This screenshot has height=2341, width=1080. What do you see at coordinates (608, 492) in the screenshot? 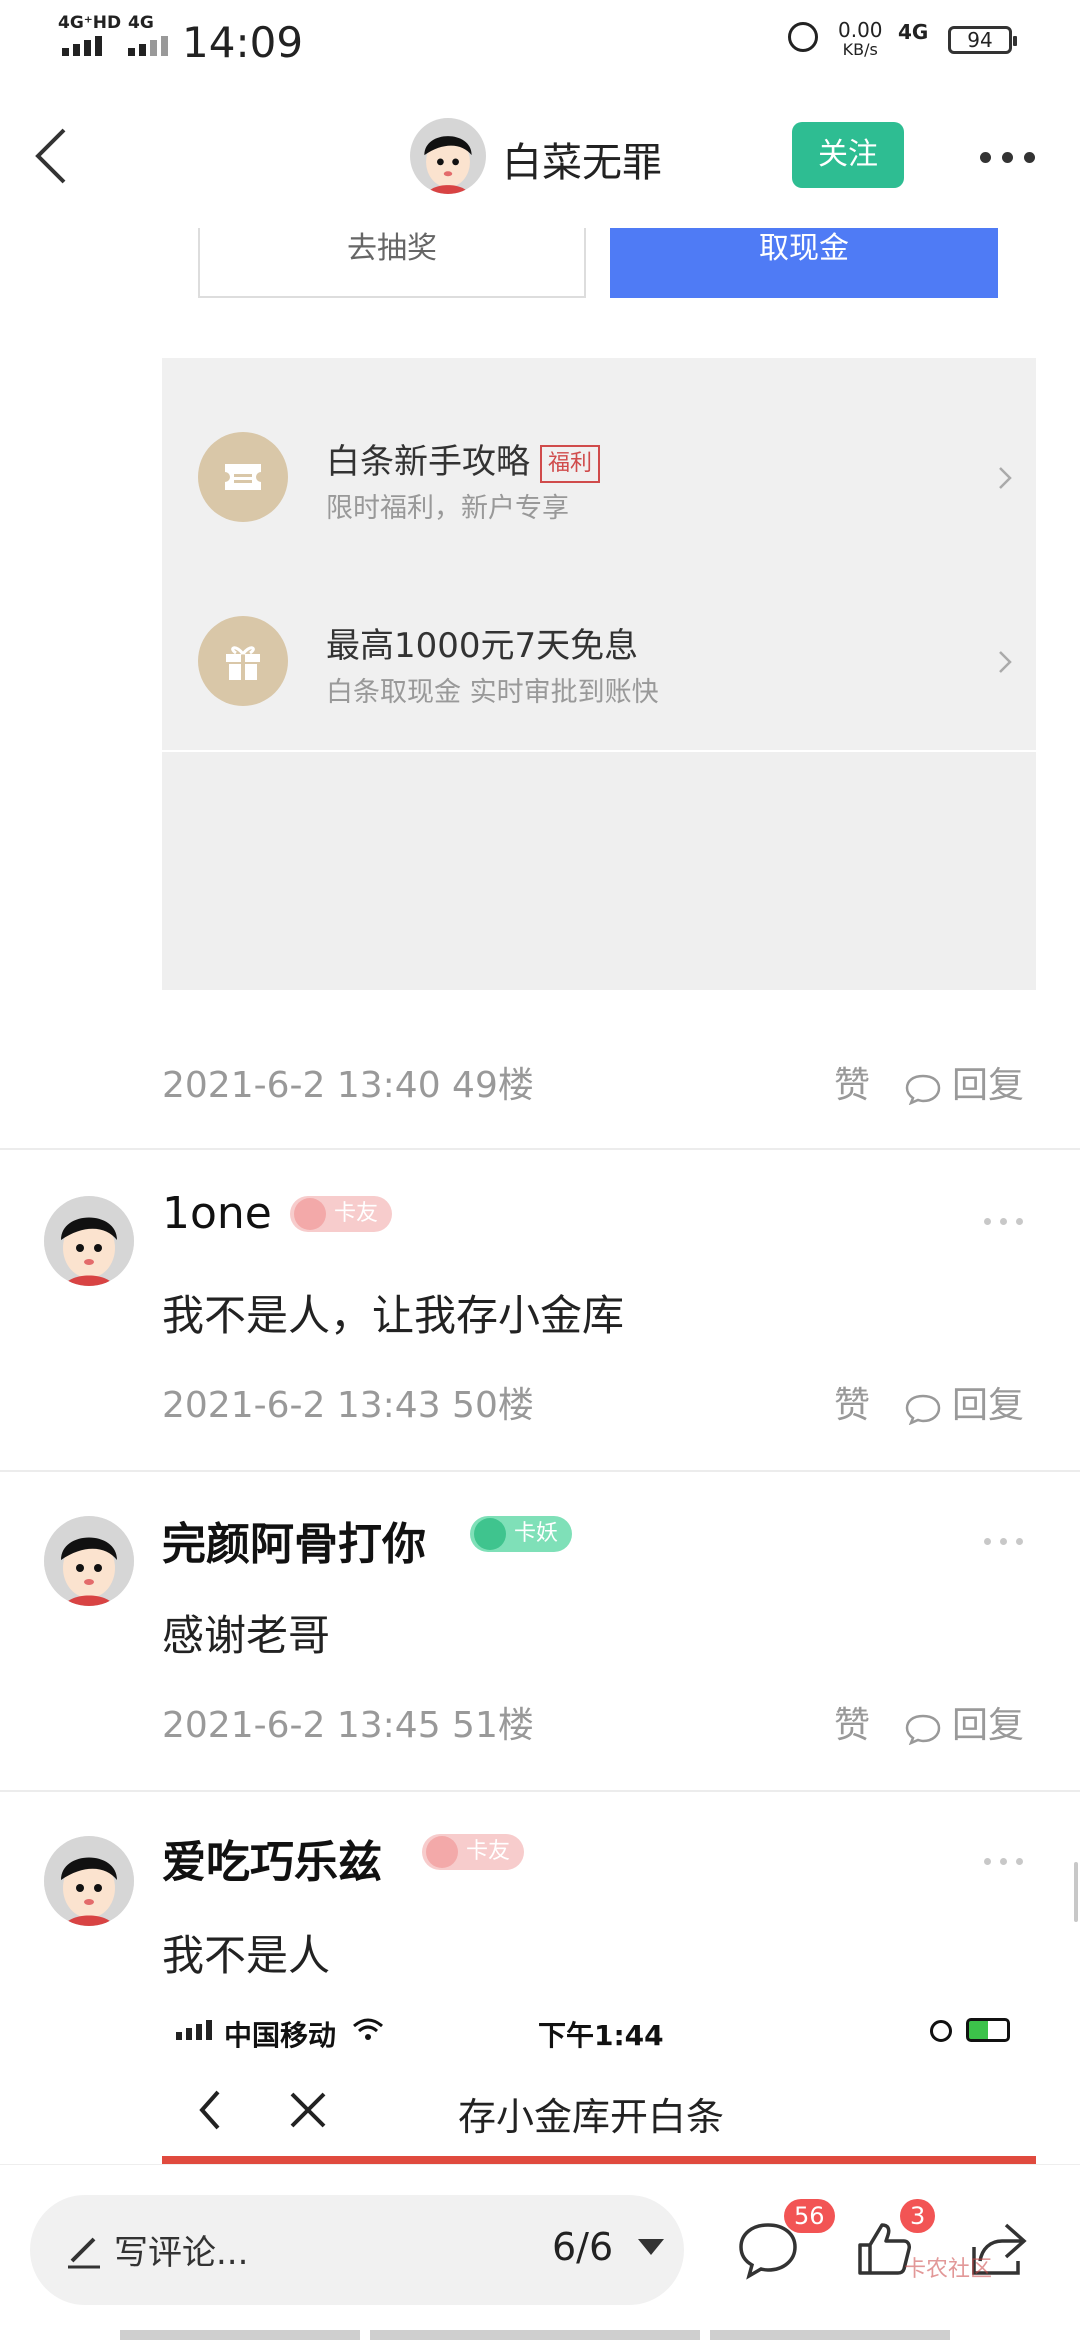
I see `promo-item-guide: 白条新手攻略 福利 限时福利，新户专享` at bounding box center [608, 492].